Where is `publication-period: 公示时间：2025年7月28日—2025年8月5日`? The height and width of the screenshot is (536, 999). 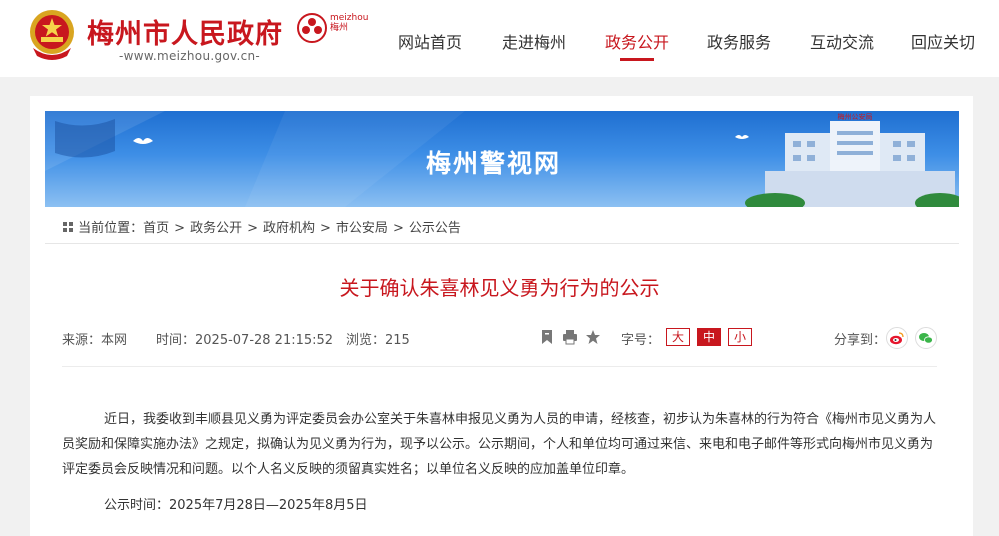 publication-period: 公示时间：2025年7月28日—2025年8月5日 is located at coordinates (236, 505).